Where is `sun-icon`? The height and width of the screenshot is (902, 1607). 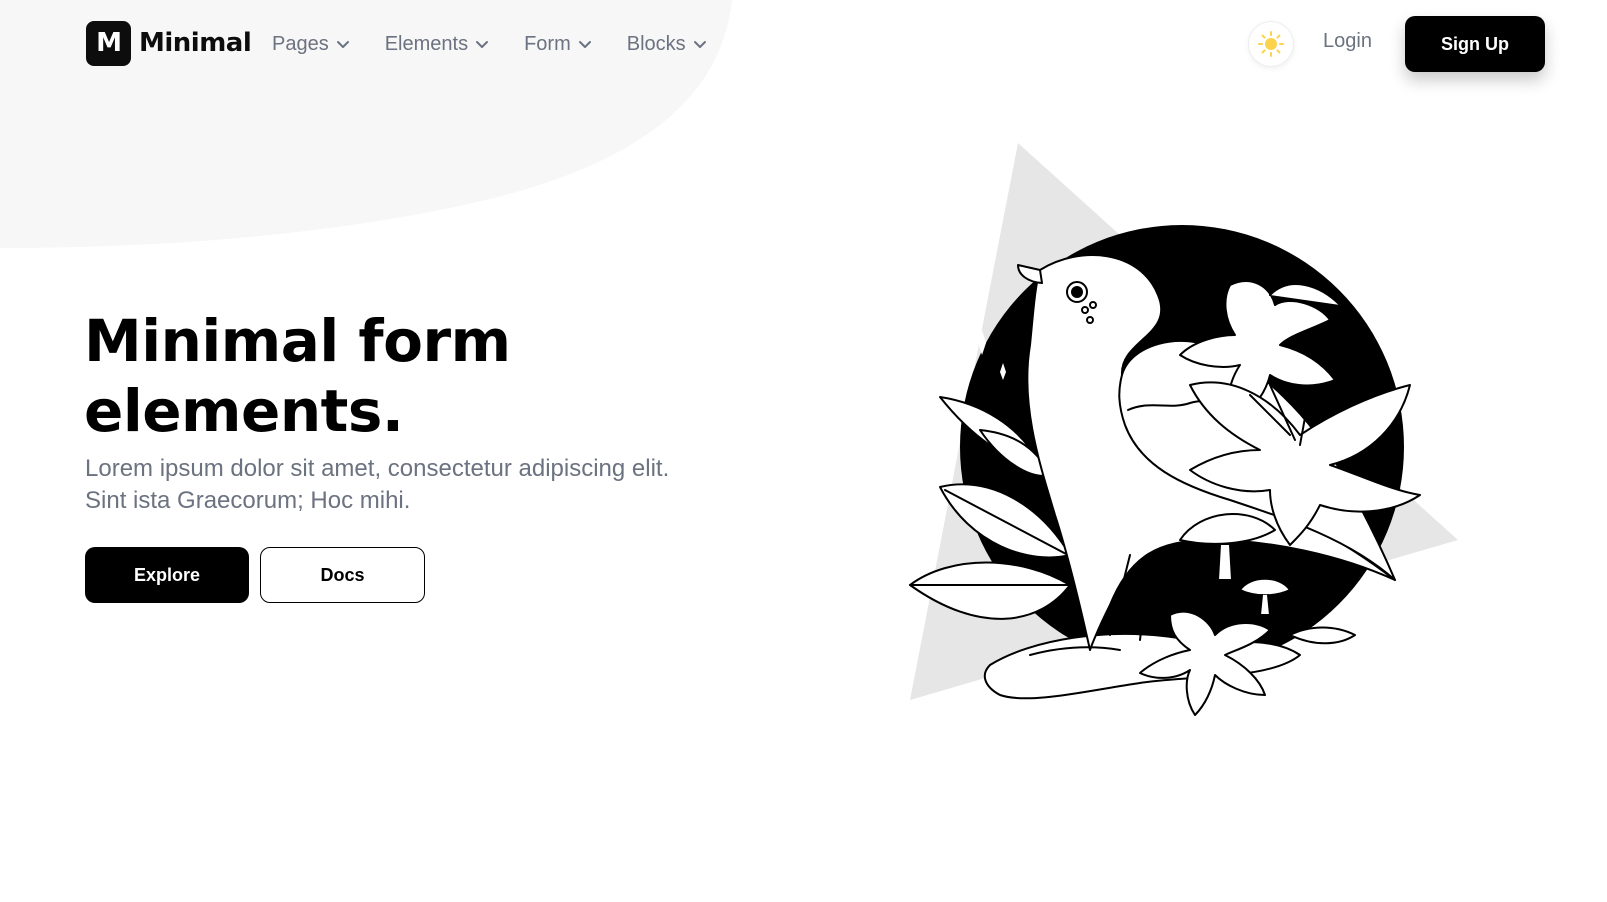
sun-icon is located at coordinates (1271, 44).